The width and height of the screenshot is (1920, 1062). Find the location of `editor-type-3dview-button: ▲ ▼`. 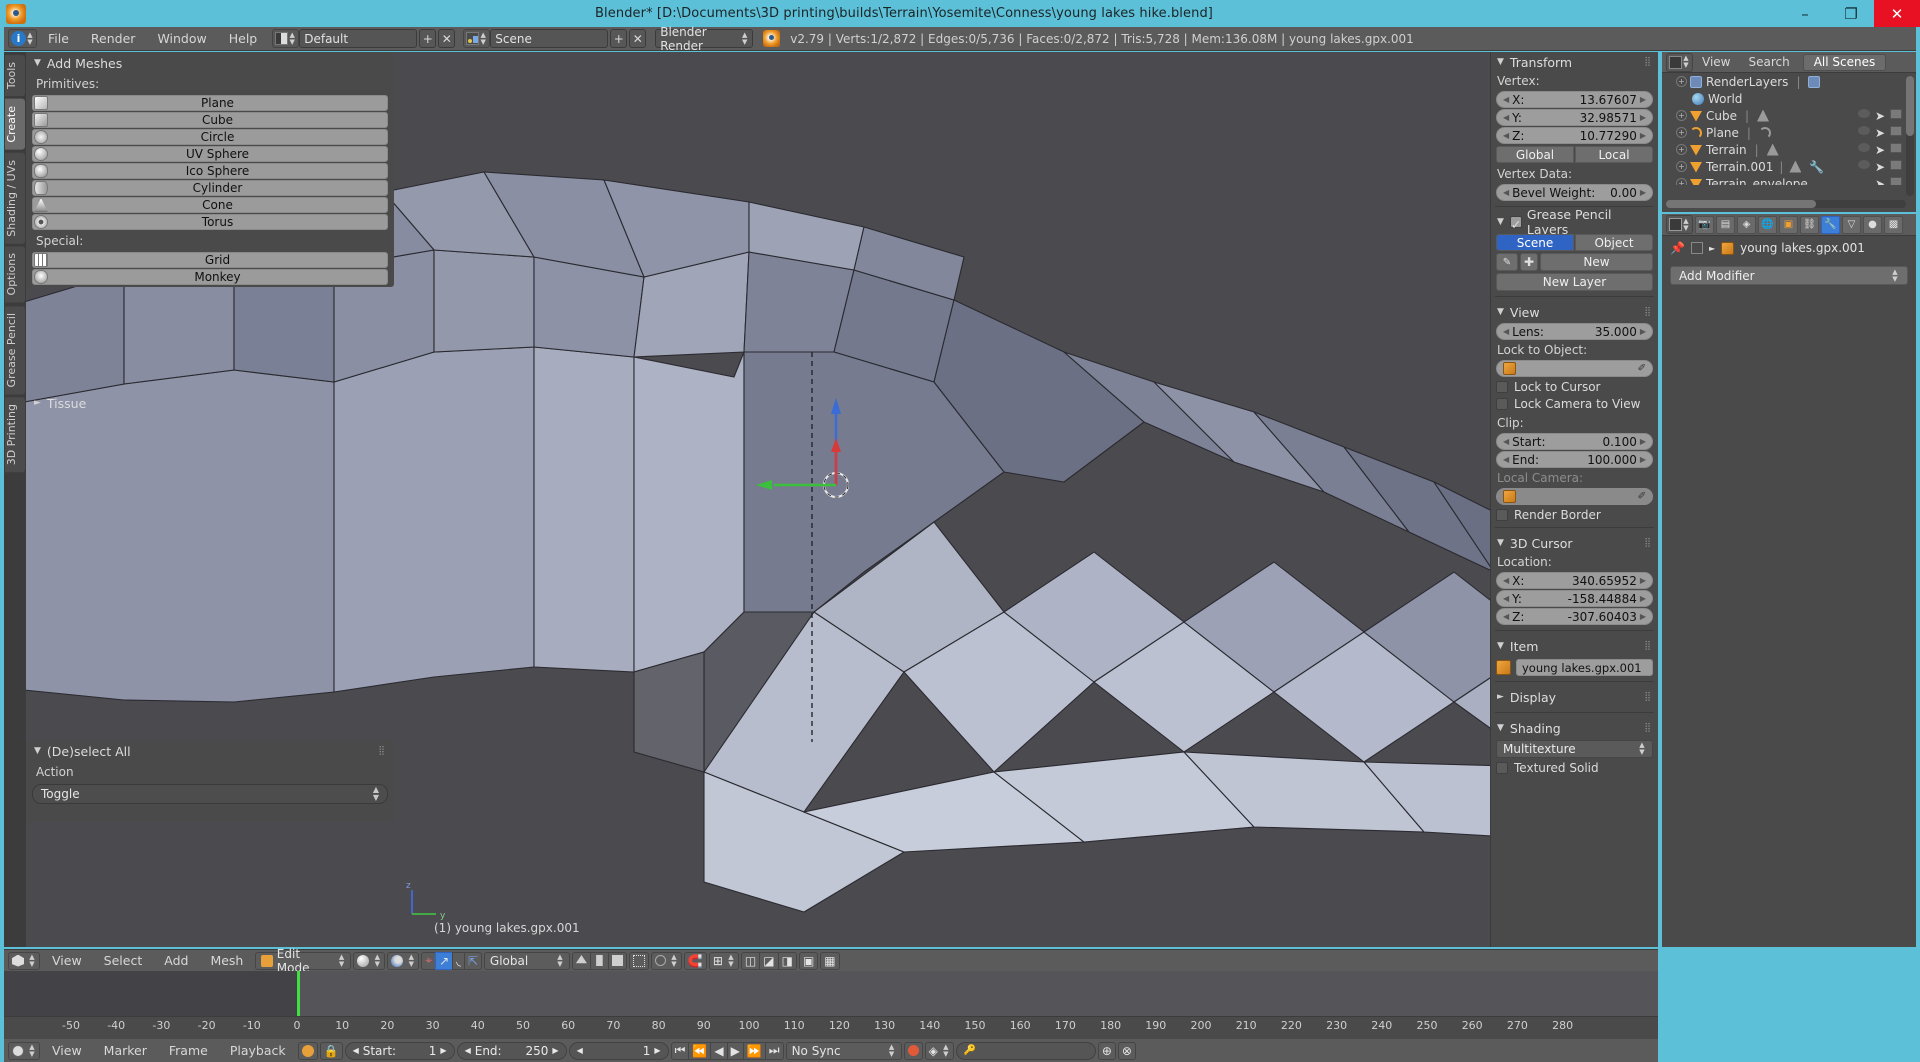

editor-type-3dview-button: ▲ ▼ is located at coordinates (24, 960).